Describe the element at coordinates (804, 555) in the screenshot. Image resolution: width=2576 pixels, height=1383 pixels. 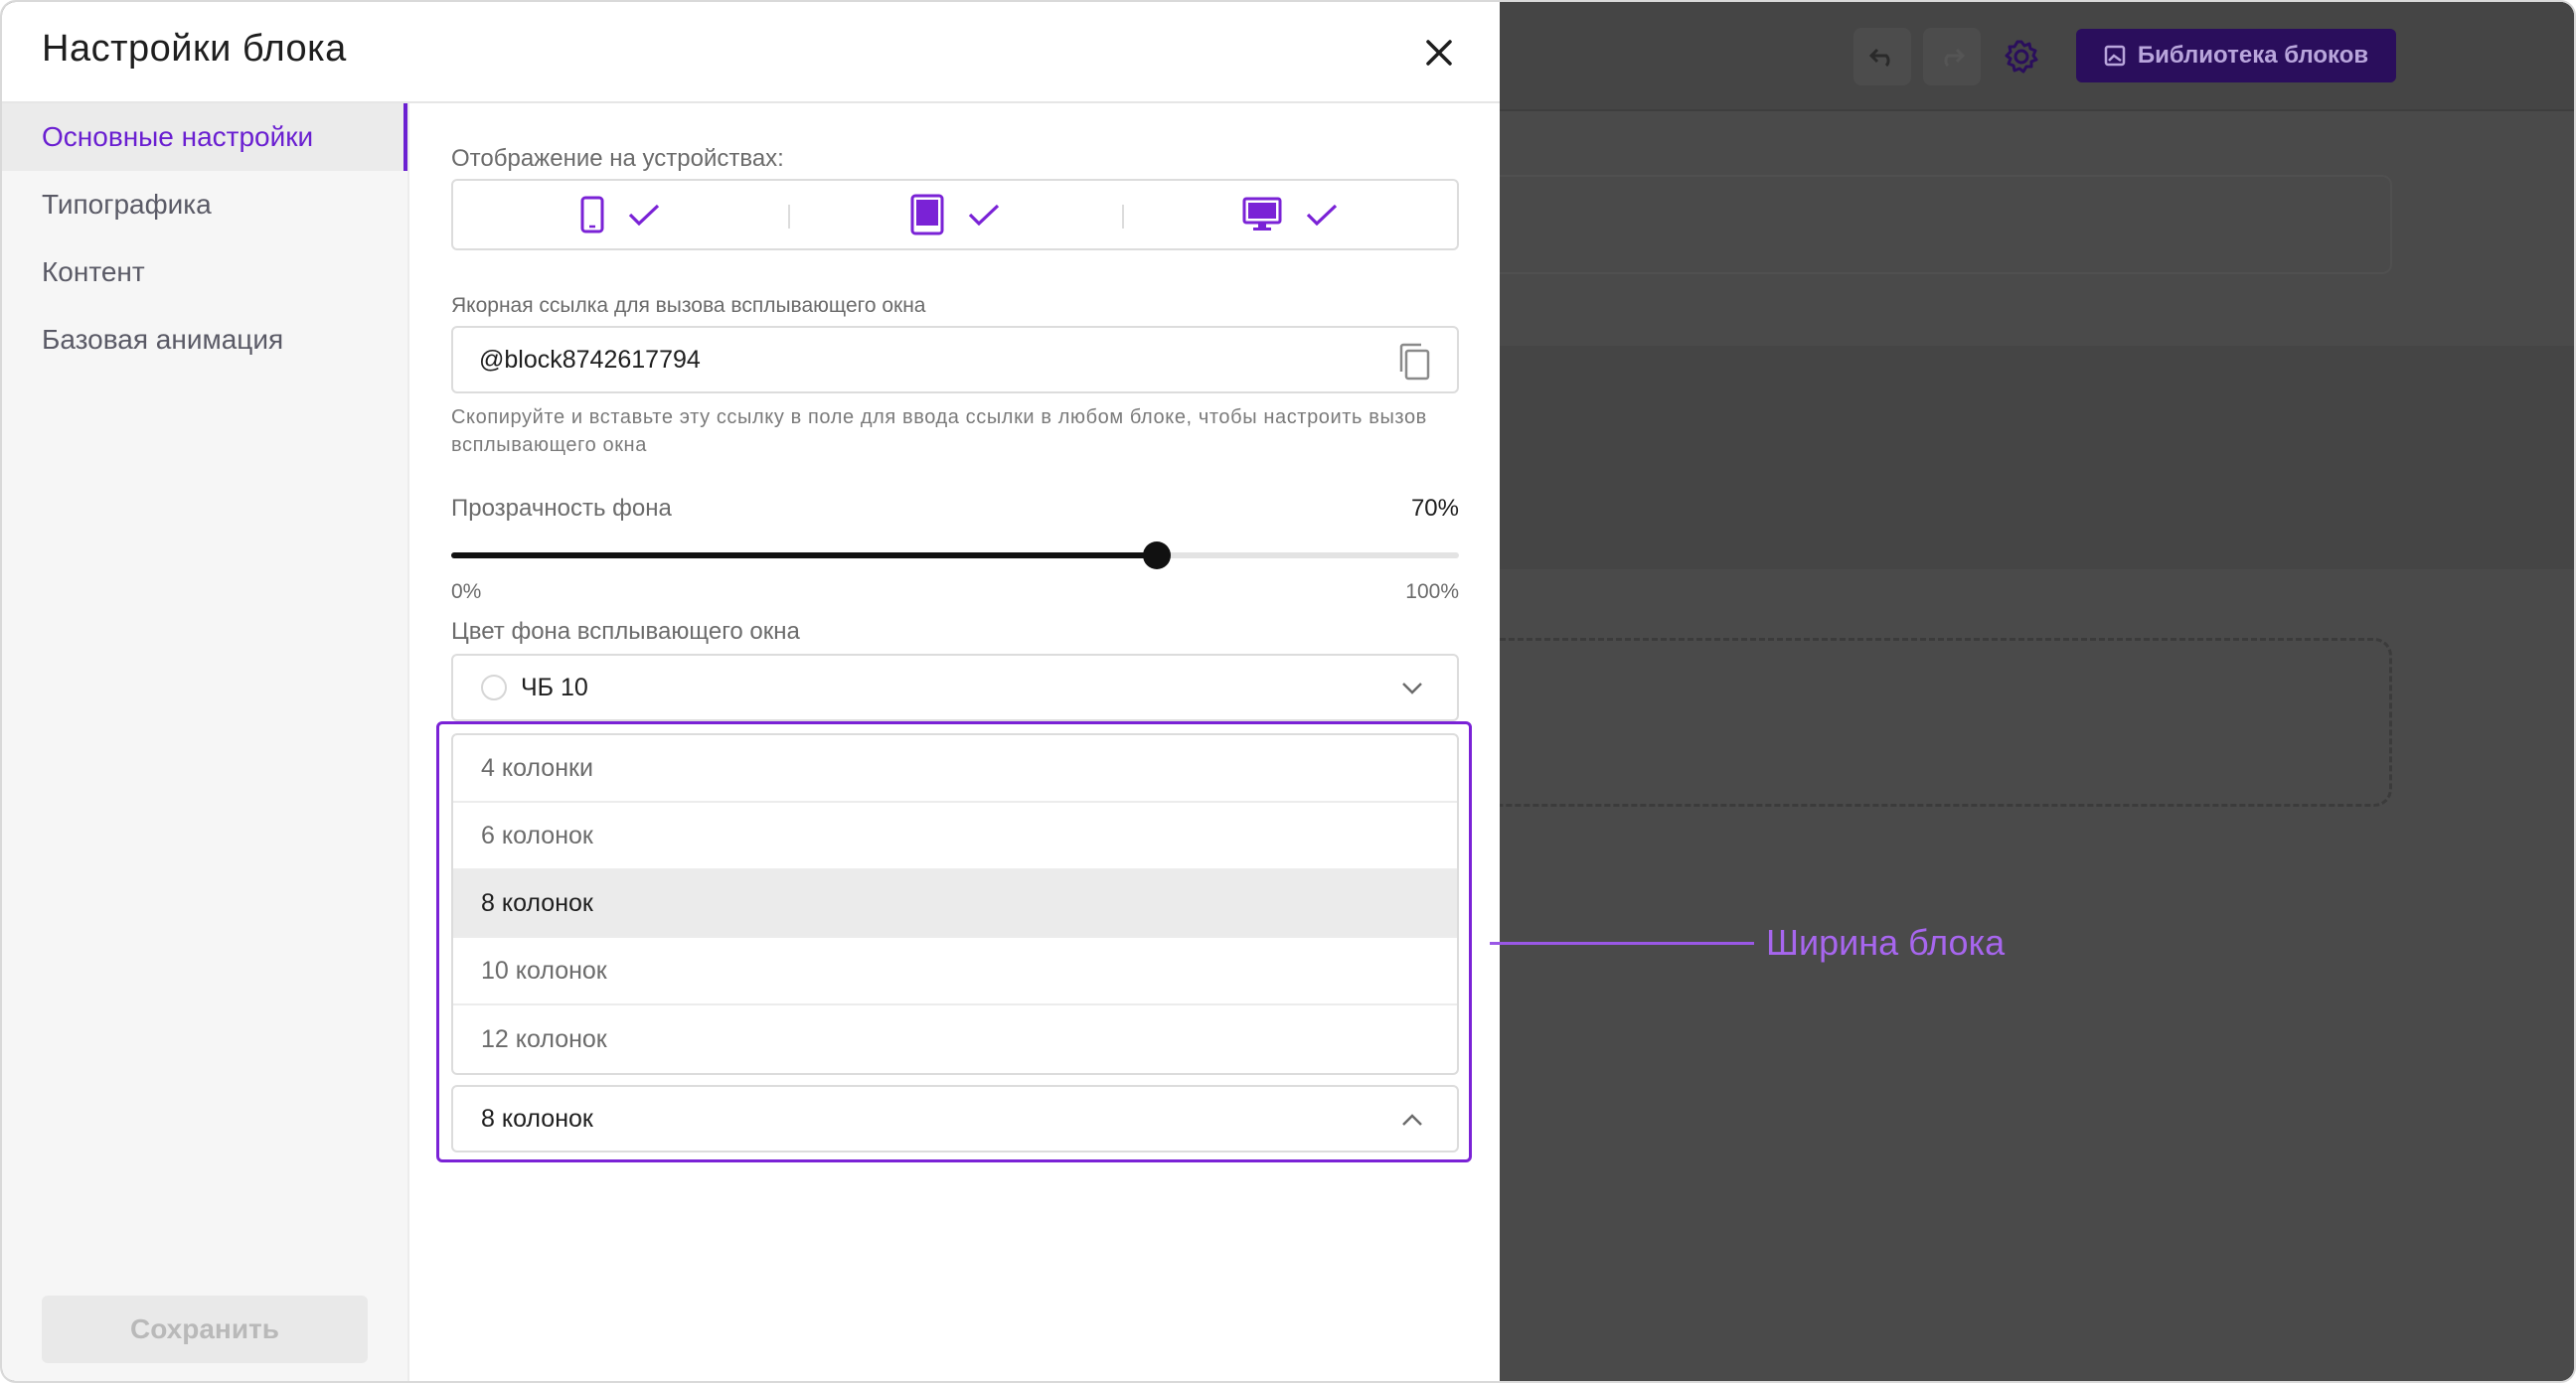
I see `opacity-slider-fill` at that location.